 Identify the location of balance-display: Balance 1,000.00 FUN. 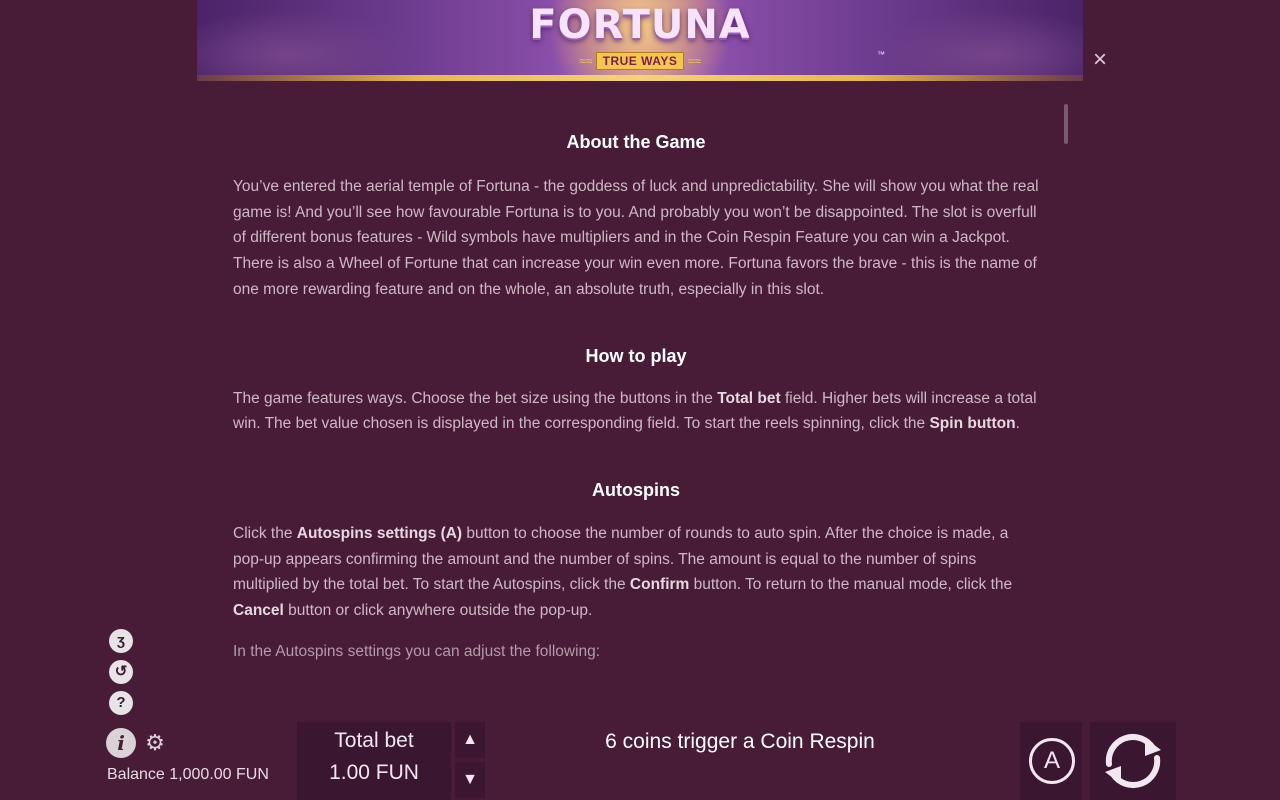
(188, 775).